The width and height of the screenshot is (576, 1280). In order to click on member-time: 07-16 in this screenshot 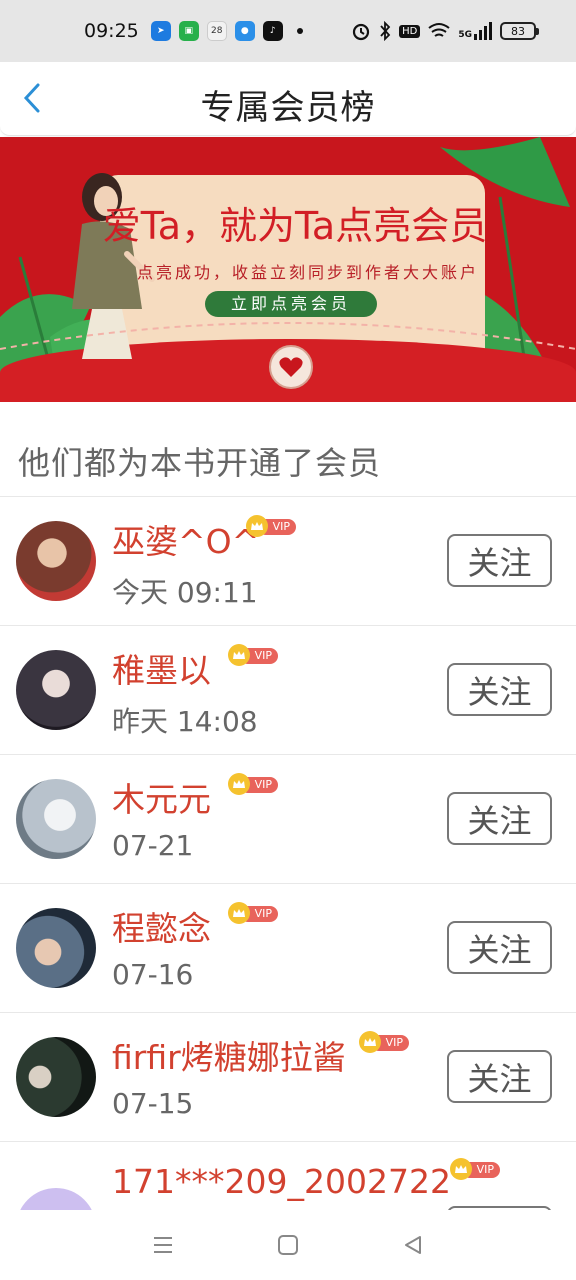, I will do `click(153, 974)`.